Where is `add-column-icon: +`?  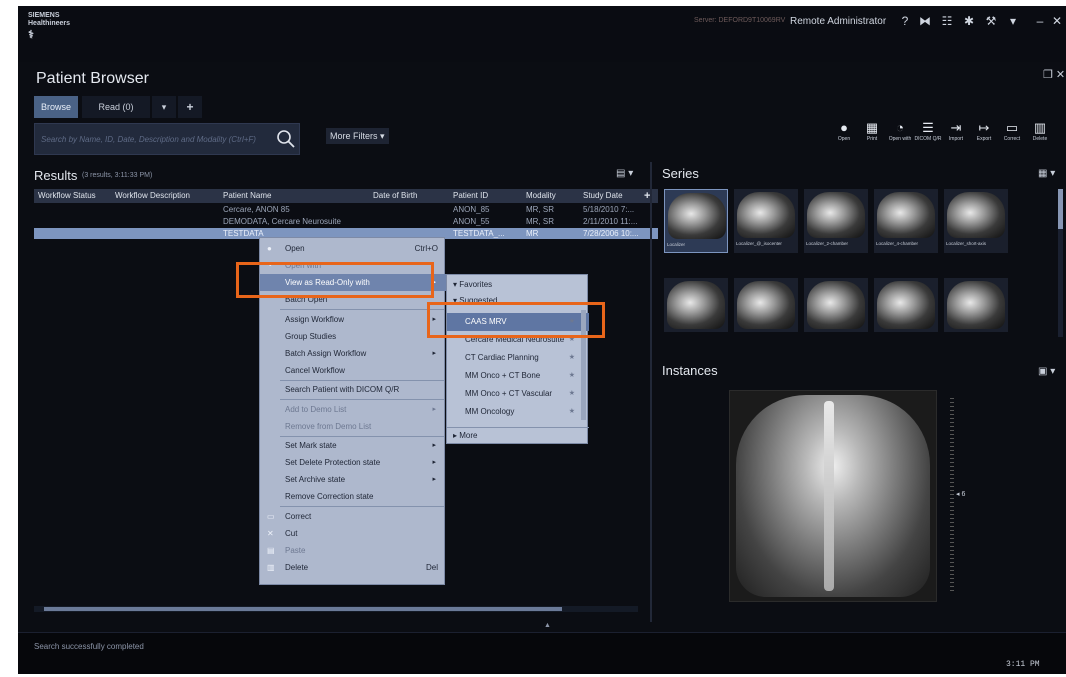
add-column-icon: + is located at coordinates (648, 196).